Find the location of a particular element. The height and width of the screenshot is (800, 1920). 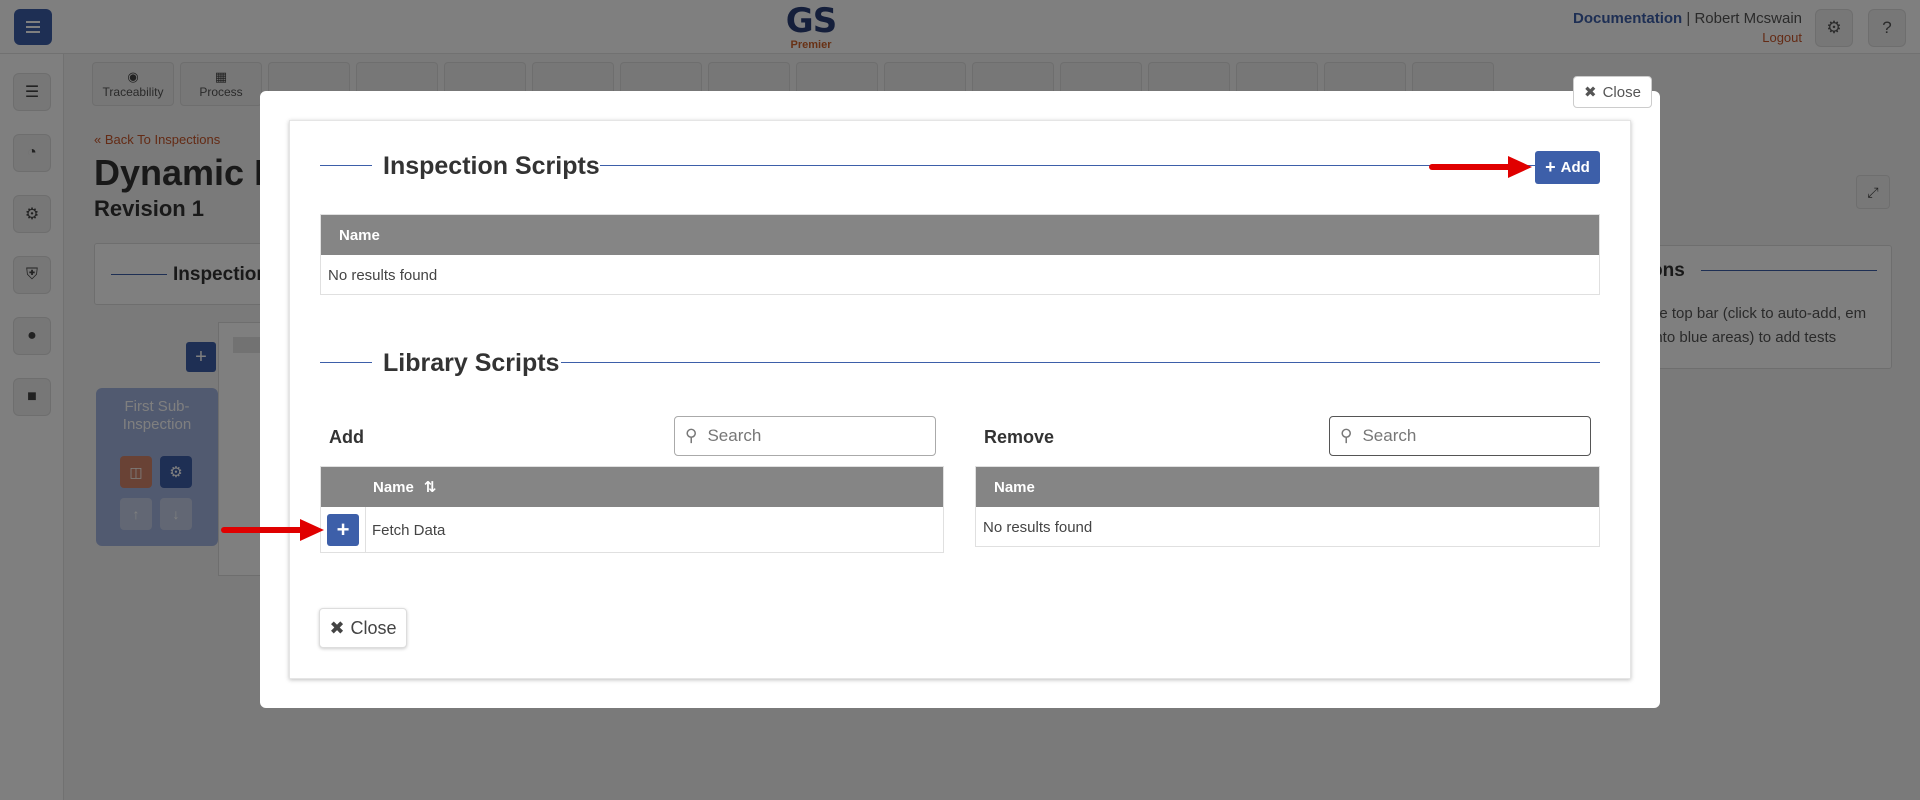

add-script-row-button: + is located at coordinates (343, 530).